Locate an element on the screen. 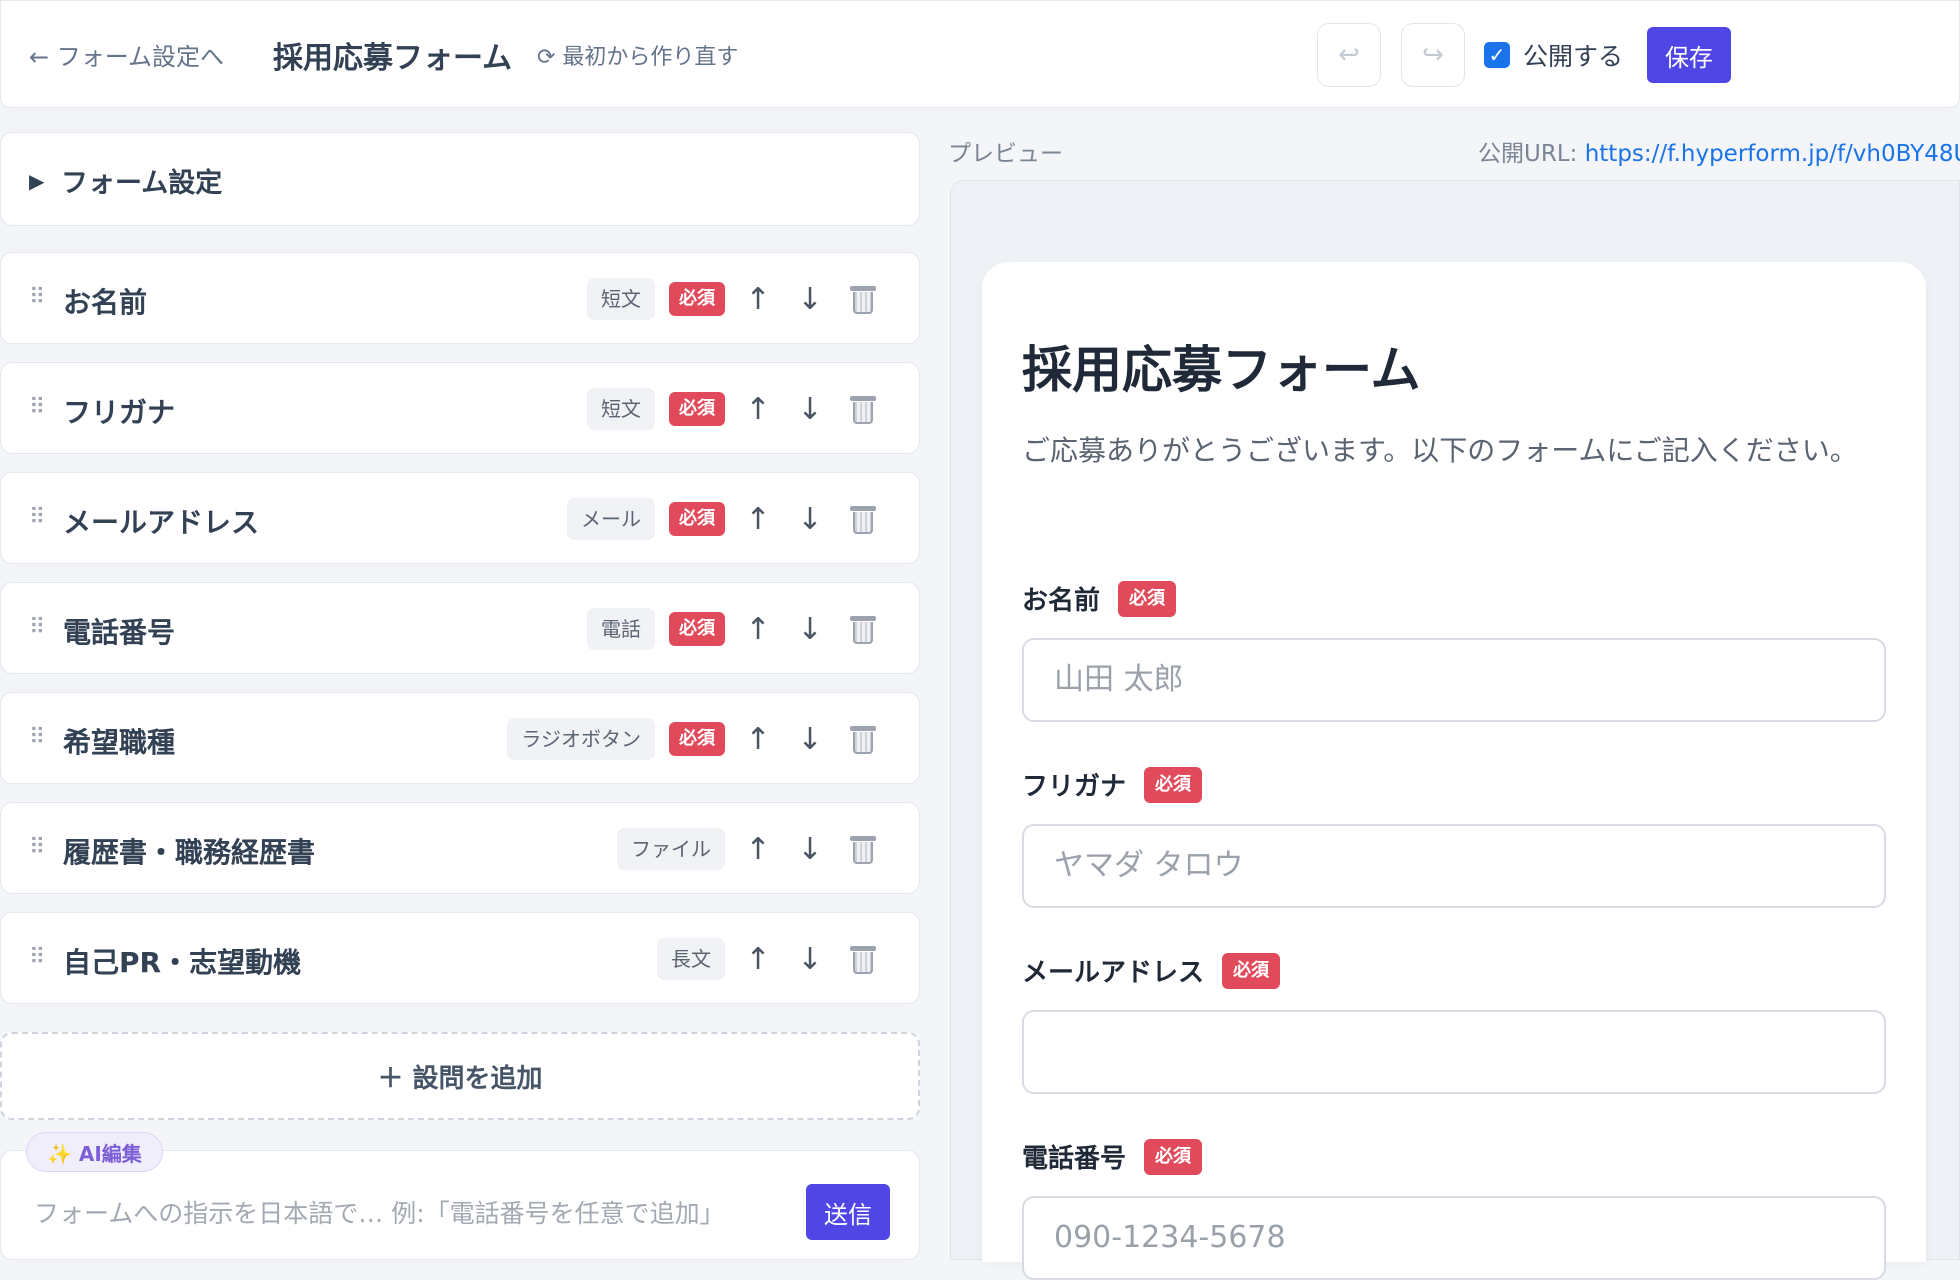 The image size is (1960, 1280). ai-instruction-input: フォームへの指示を日本語で… 例:「電話番号を任意で追加」 is located at coordinates (379, 1212).